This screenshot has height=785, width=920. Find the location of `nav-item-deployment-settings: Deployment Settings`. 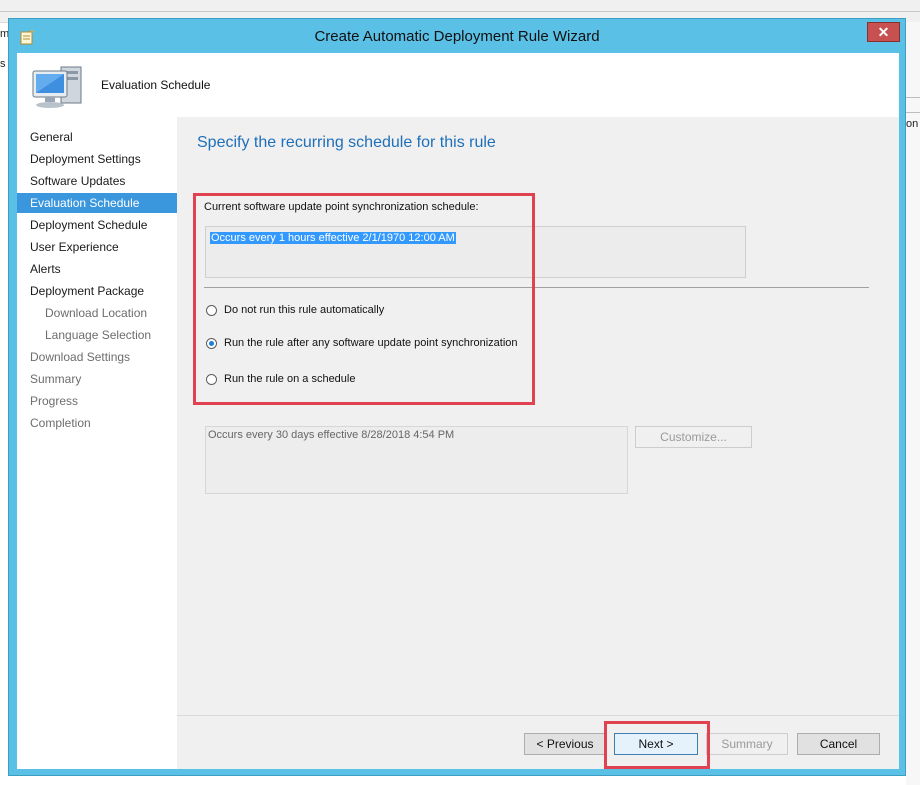

nav-item-deployment-settings: Deployment Settings is located at coordinates (97, 159).